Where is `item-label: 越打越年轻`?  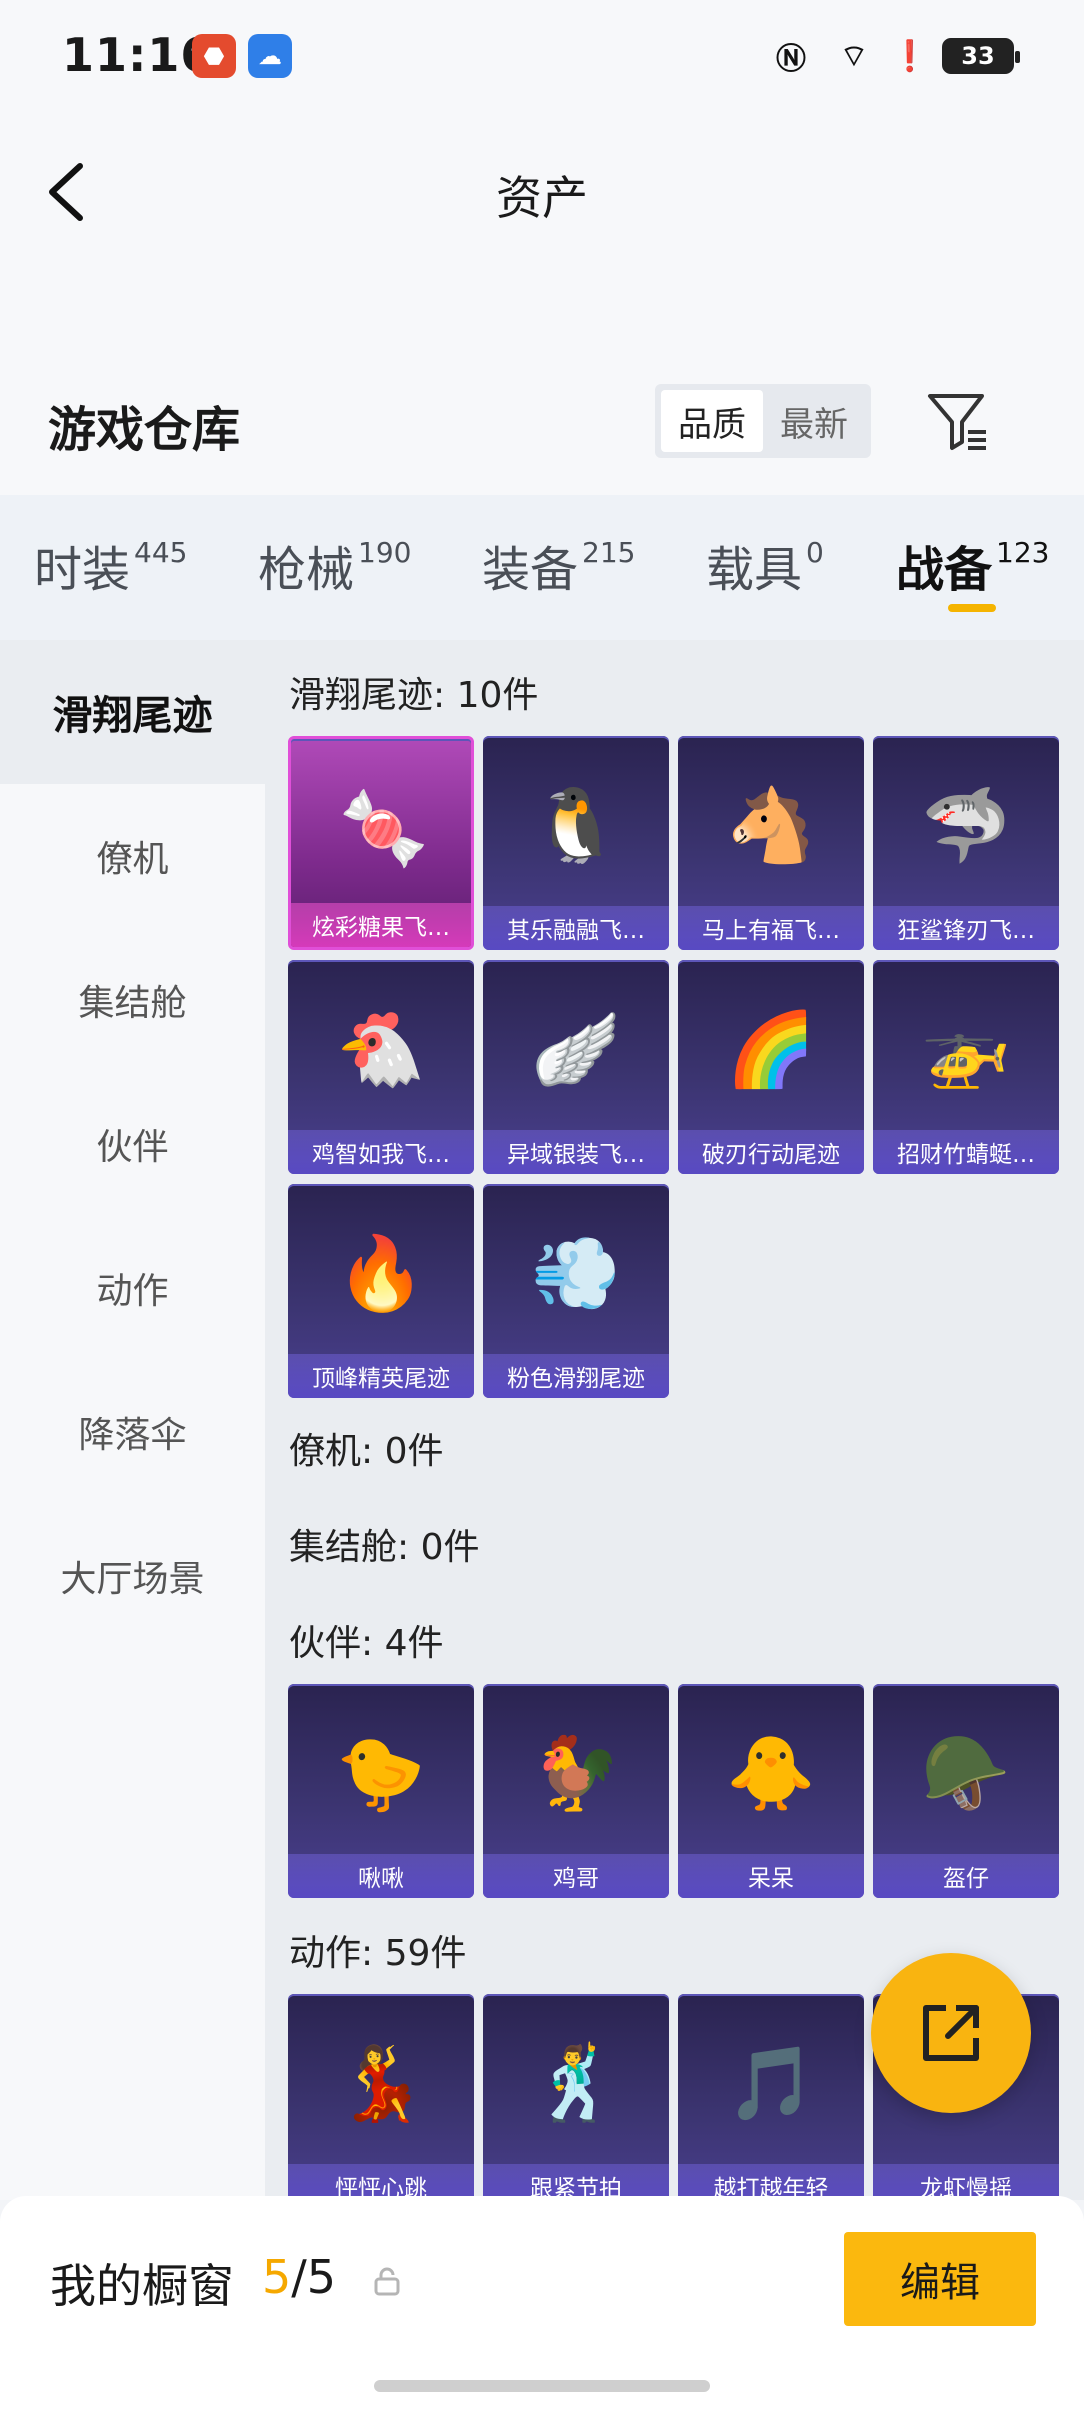
item-label: 越打越年轻 is located at coordinates (771, 2182).